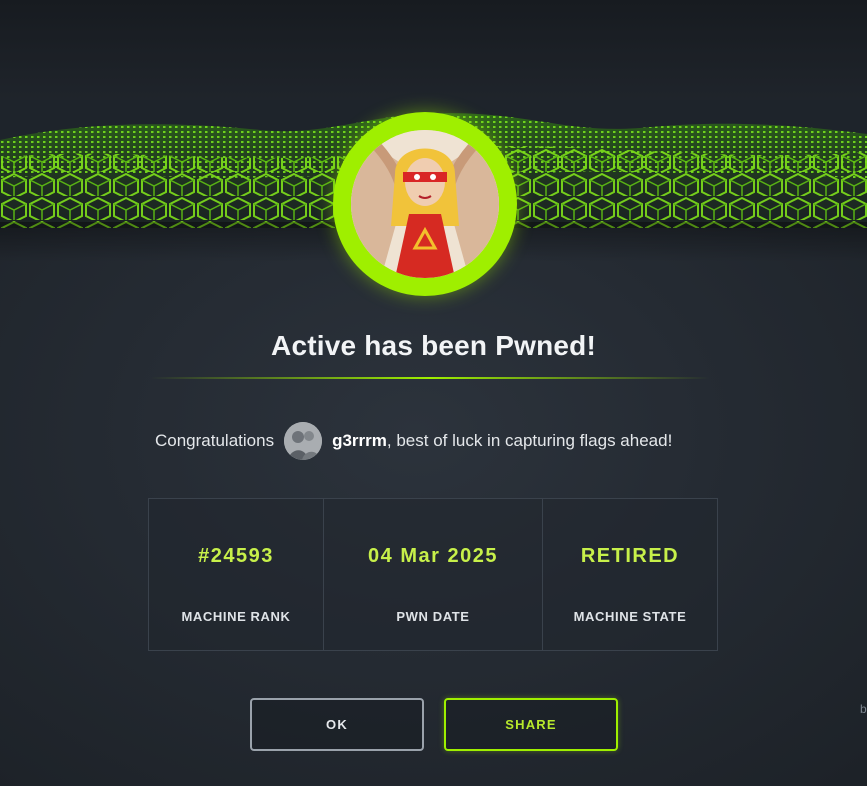 This screenshot has height=786, width=867. What do you see at coordinates (430, 378) in the screenshot?
I see `title-divider` at bounding box center [430, 378].